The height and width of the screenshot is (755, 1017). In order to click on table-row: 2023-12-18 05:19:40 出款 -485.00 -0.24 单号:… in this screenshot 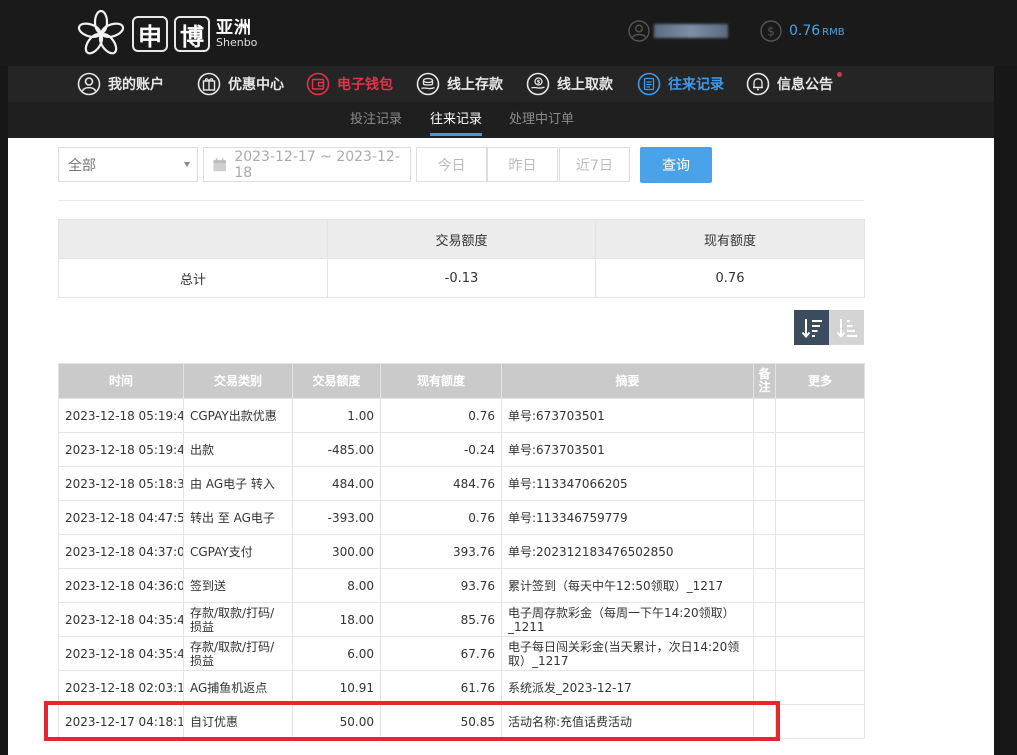, I will do `click(461, 449)`.